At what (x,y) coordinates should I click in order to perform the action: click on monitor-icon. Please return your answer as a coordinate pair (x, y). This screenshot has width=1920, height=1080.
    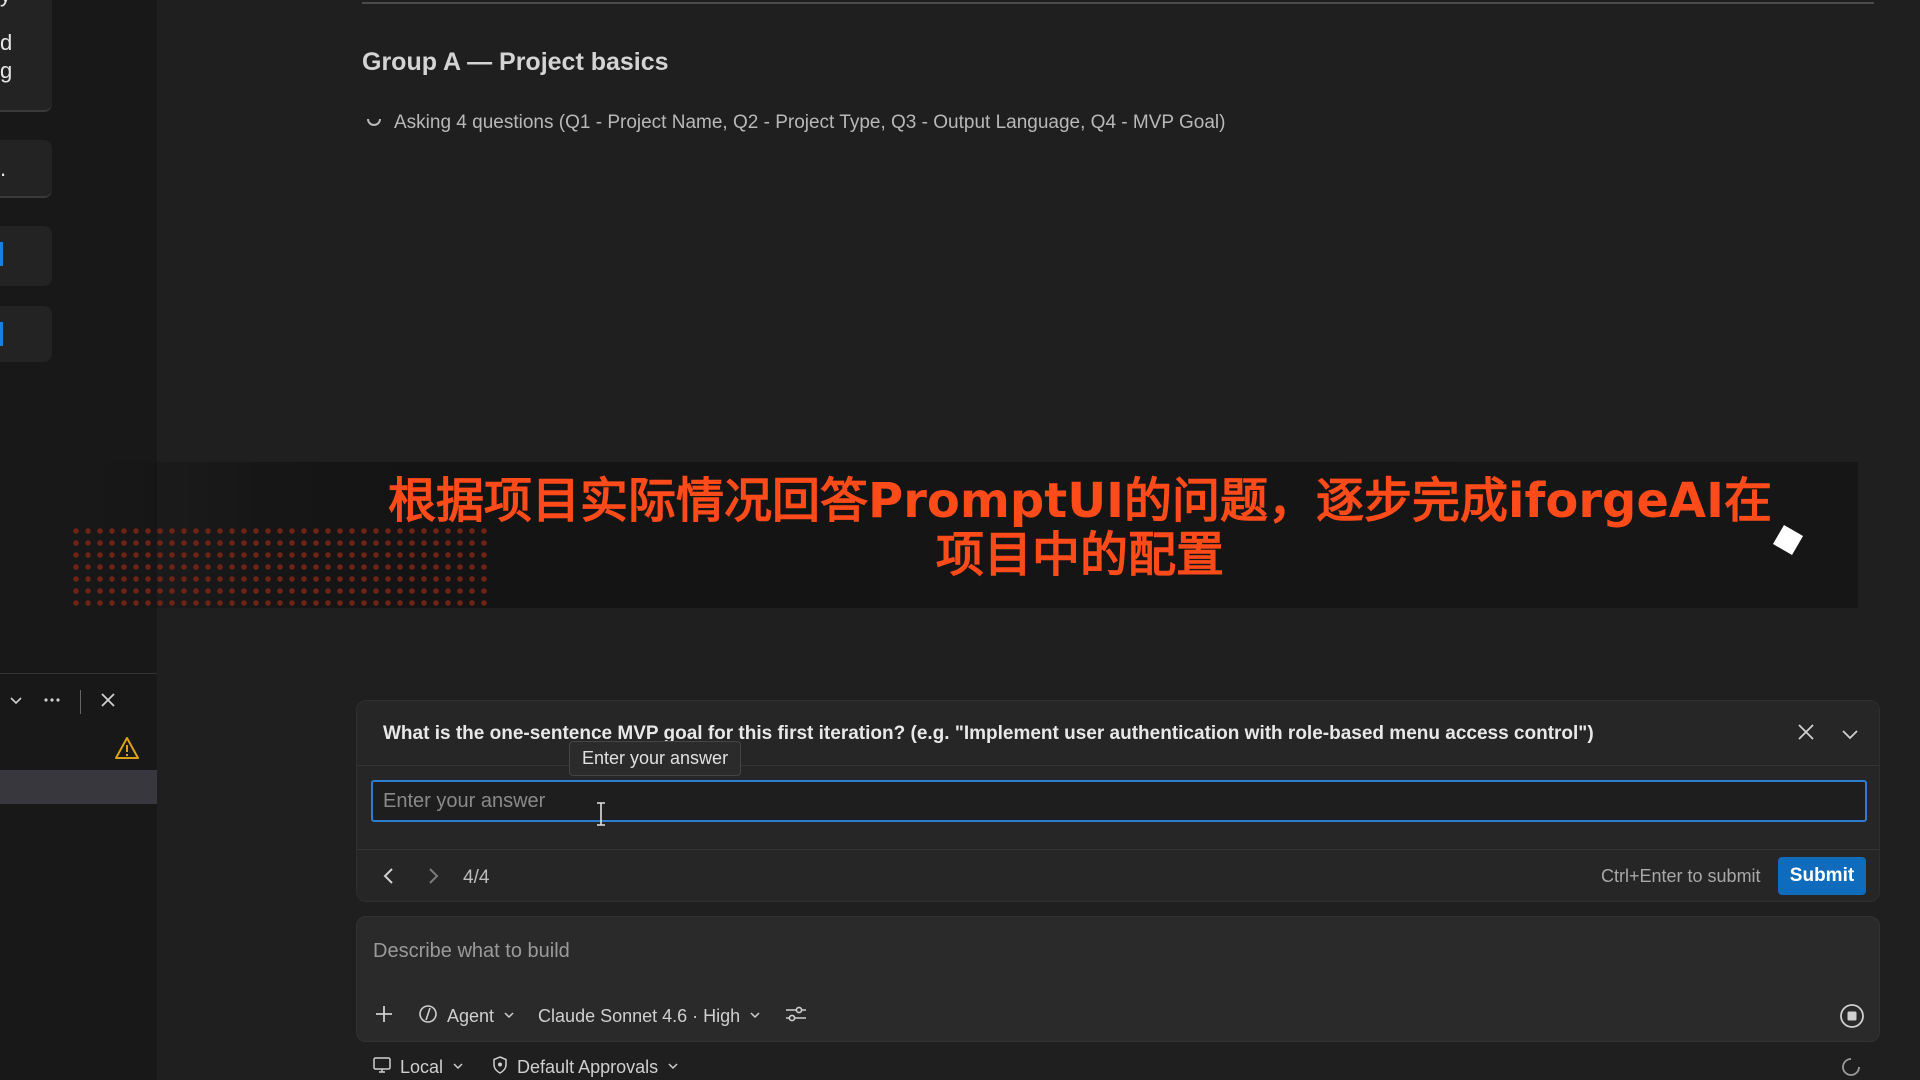
    Looking at the image, I should click on (382, 1067).